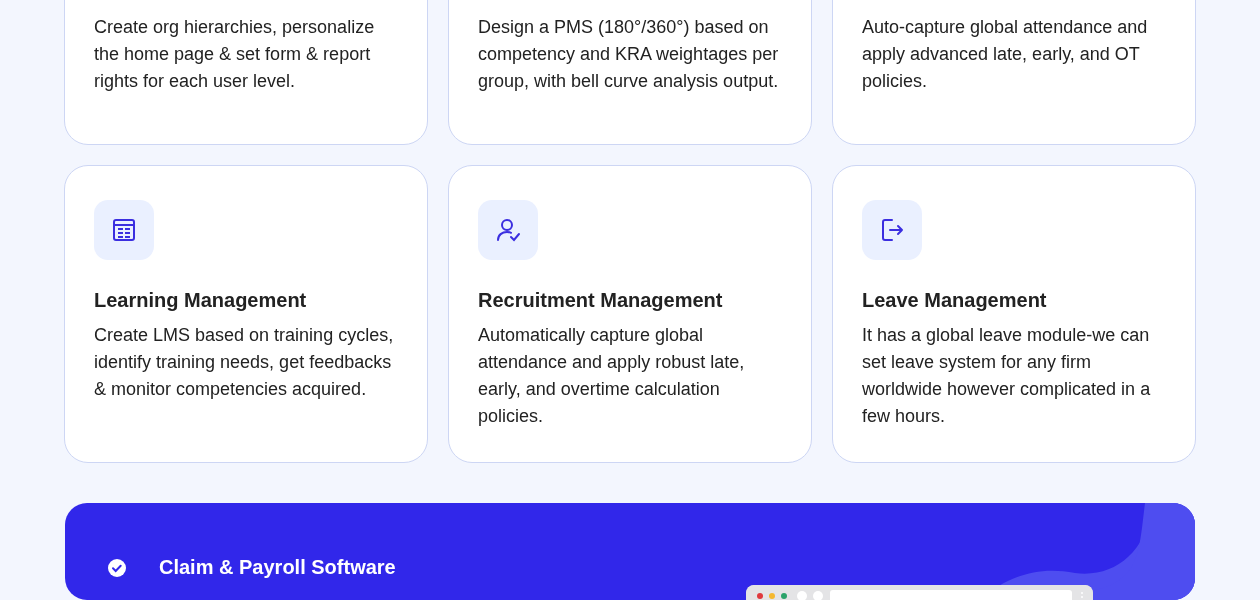 The width and height of the screenshot is (1260, 600). Describe the element at coordinates (601, 300) in the screenshot. I see `card-title: Recruitment Management` at that location.